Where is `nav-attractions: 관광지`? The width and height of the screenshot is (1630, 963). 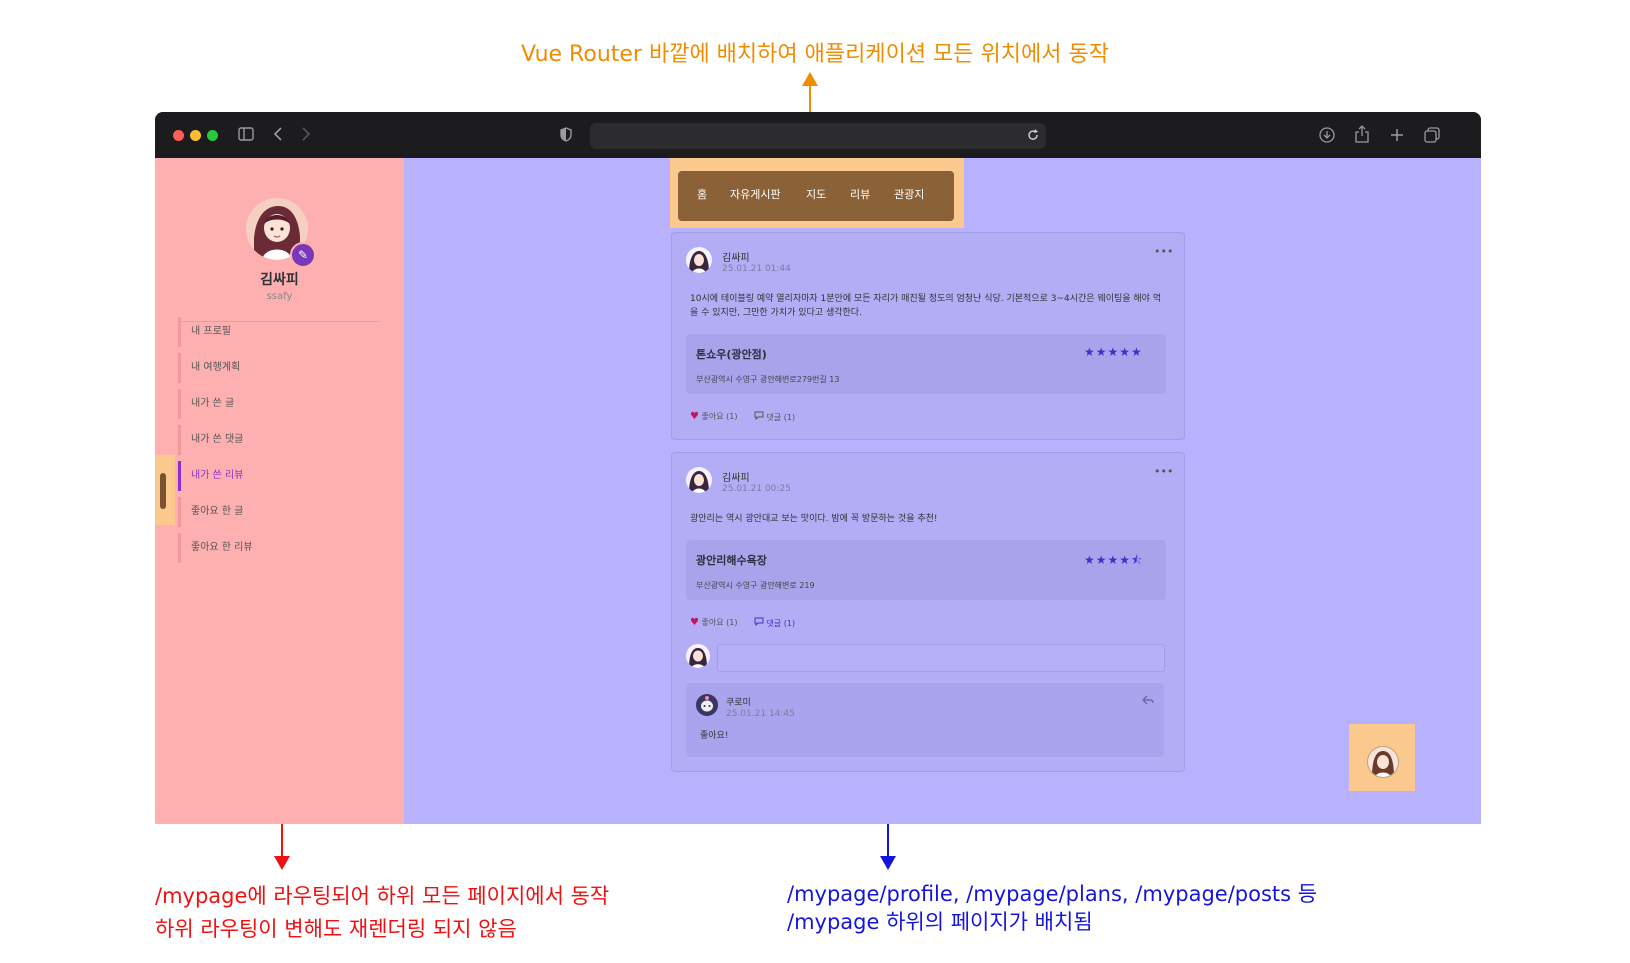
nav-attractions: 관광지 is located at coordinates (909, 194).